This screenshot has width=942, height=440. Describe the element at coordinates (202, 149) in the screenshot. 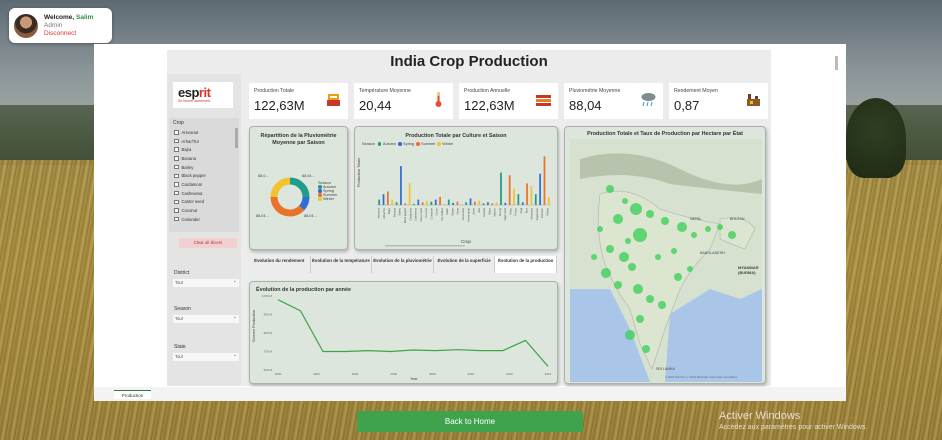

I see `crop-slicer-item: Bajra` at that location.